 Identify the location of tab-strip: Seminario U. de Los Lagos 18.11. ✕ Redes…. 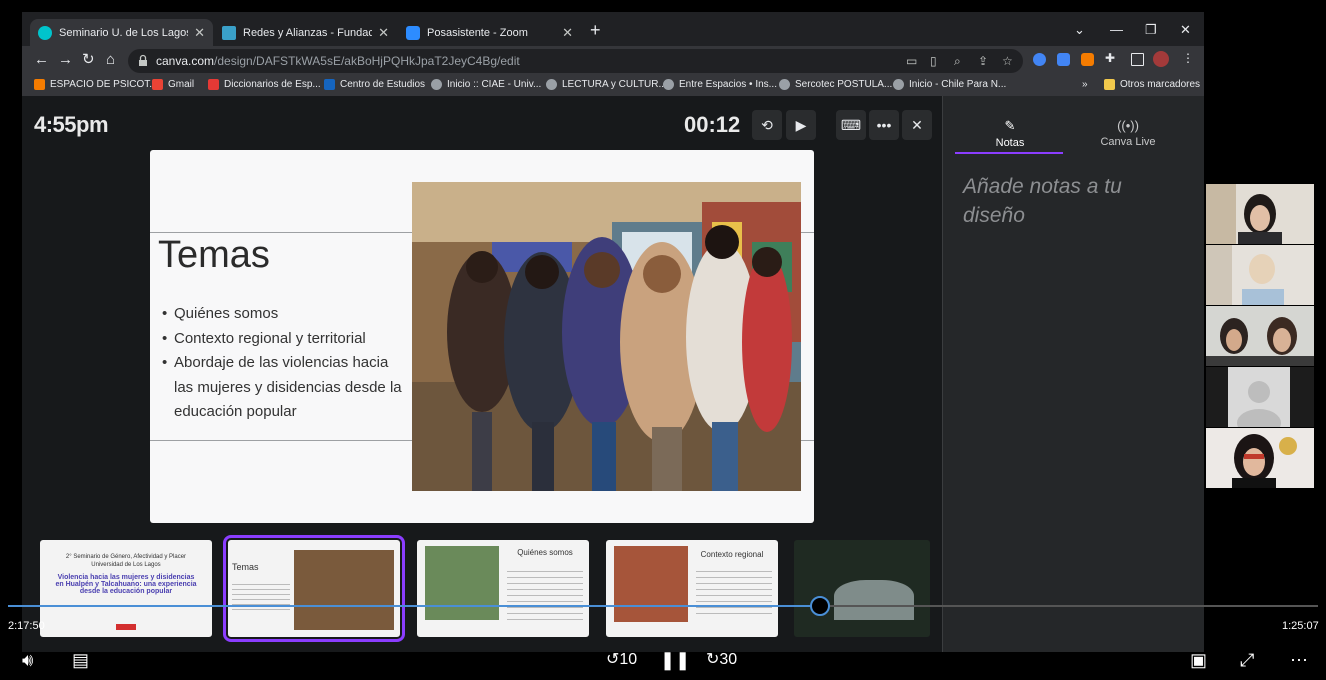
(613, 29).